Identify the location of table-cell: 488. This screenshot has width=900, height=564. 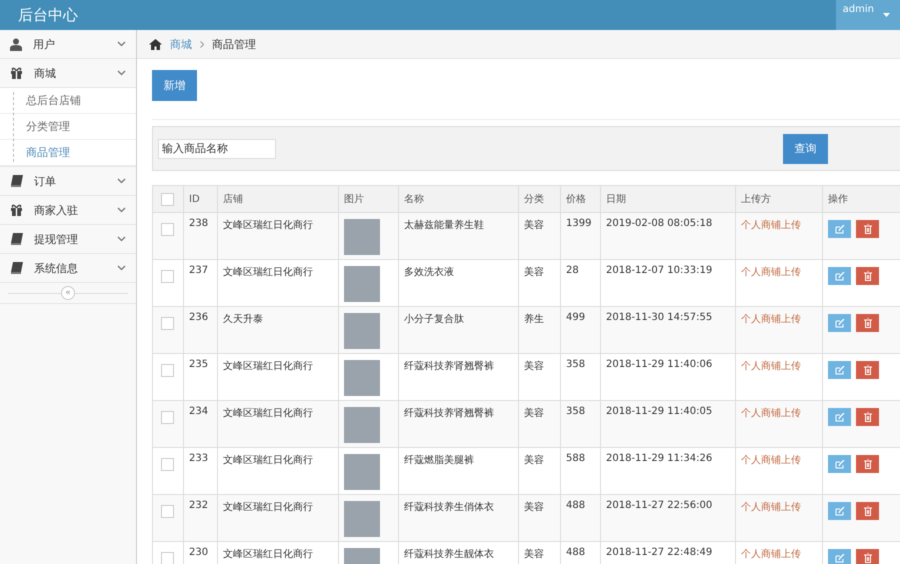
(580, 518).